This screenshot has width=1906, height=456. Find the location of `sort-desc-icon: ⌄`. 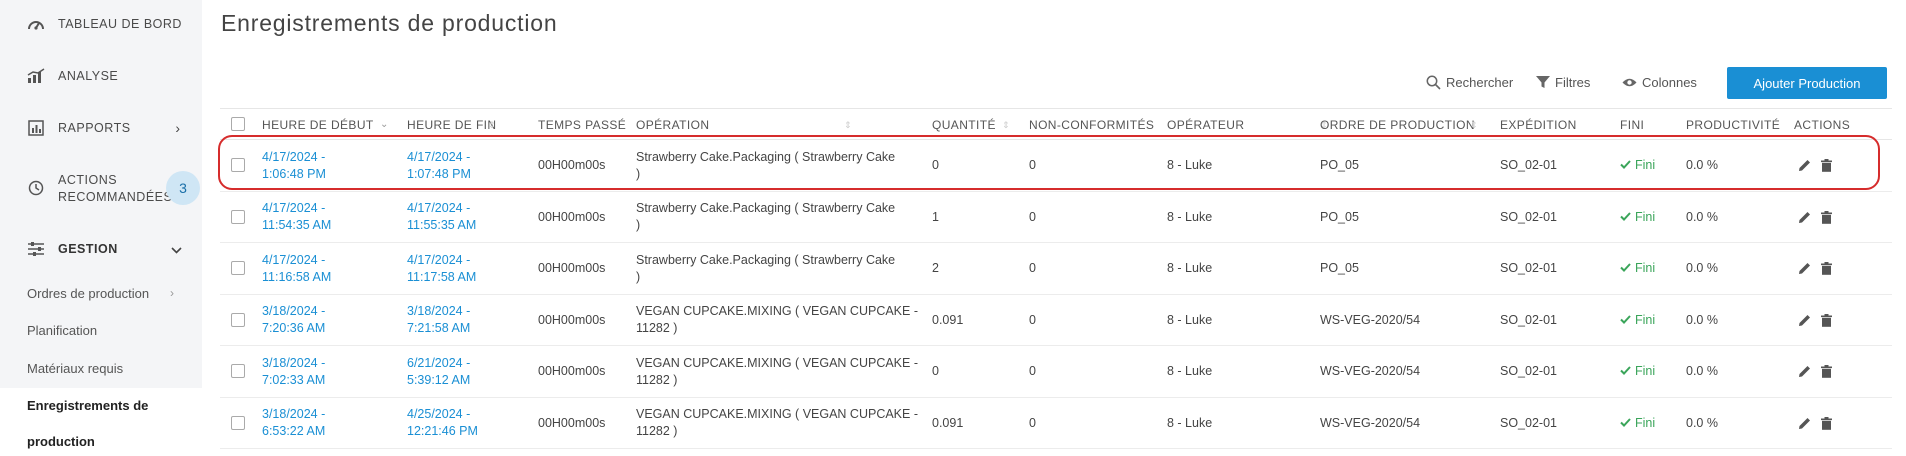

sort-desc-icon: ⌄ is located at coordinates (384, 125).